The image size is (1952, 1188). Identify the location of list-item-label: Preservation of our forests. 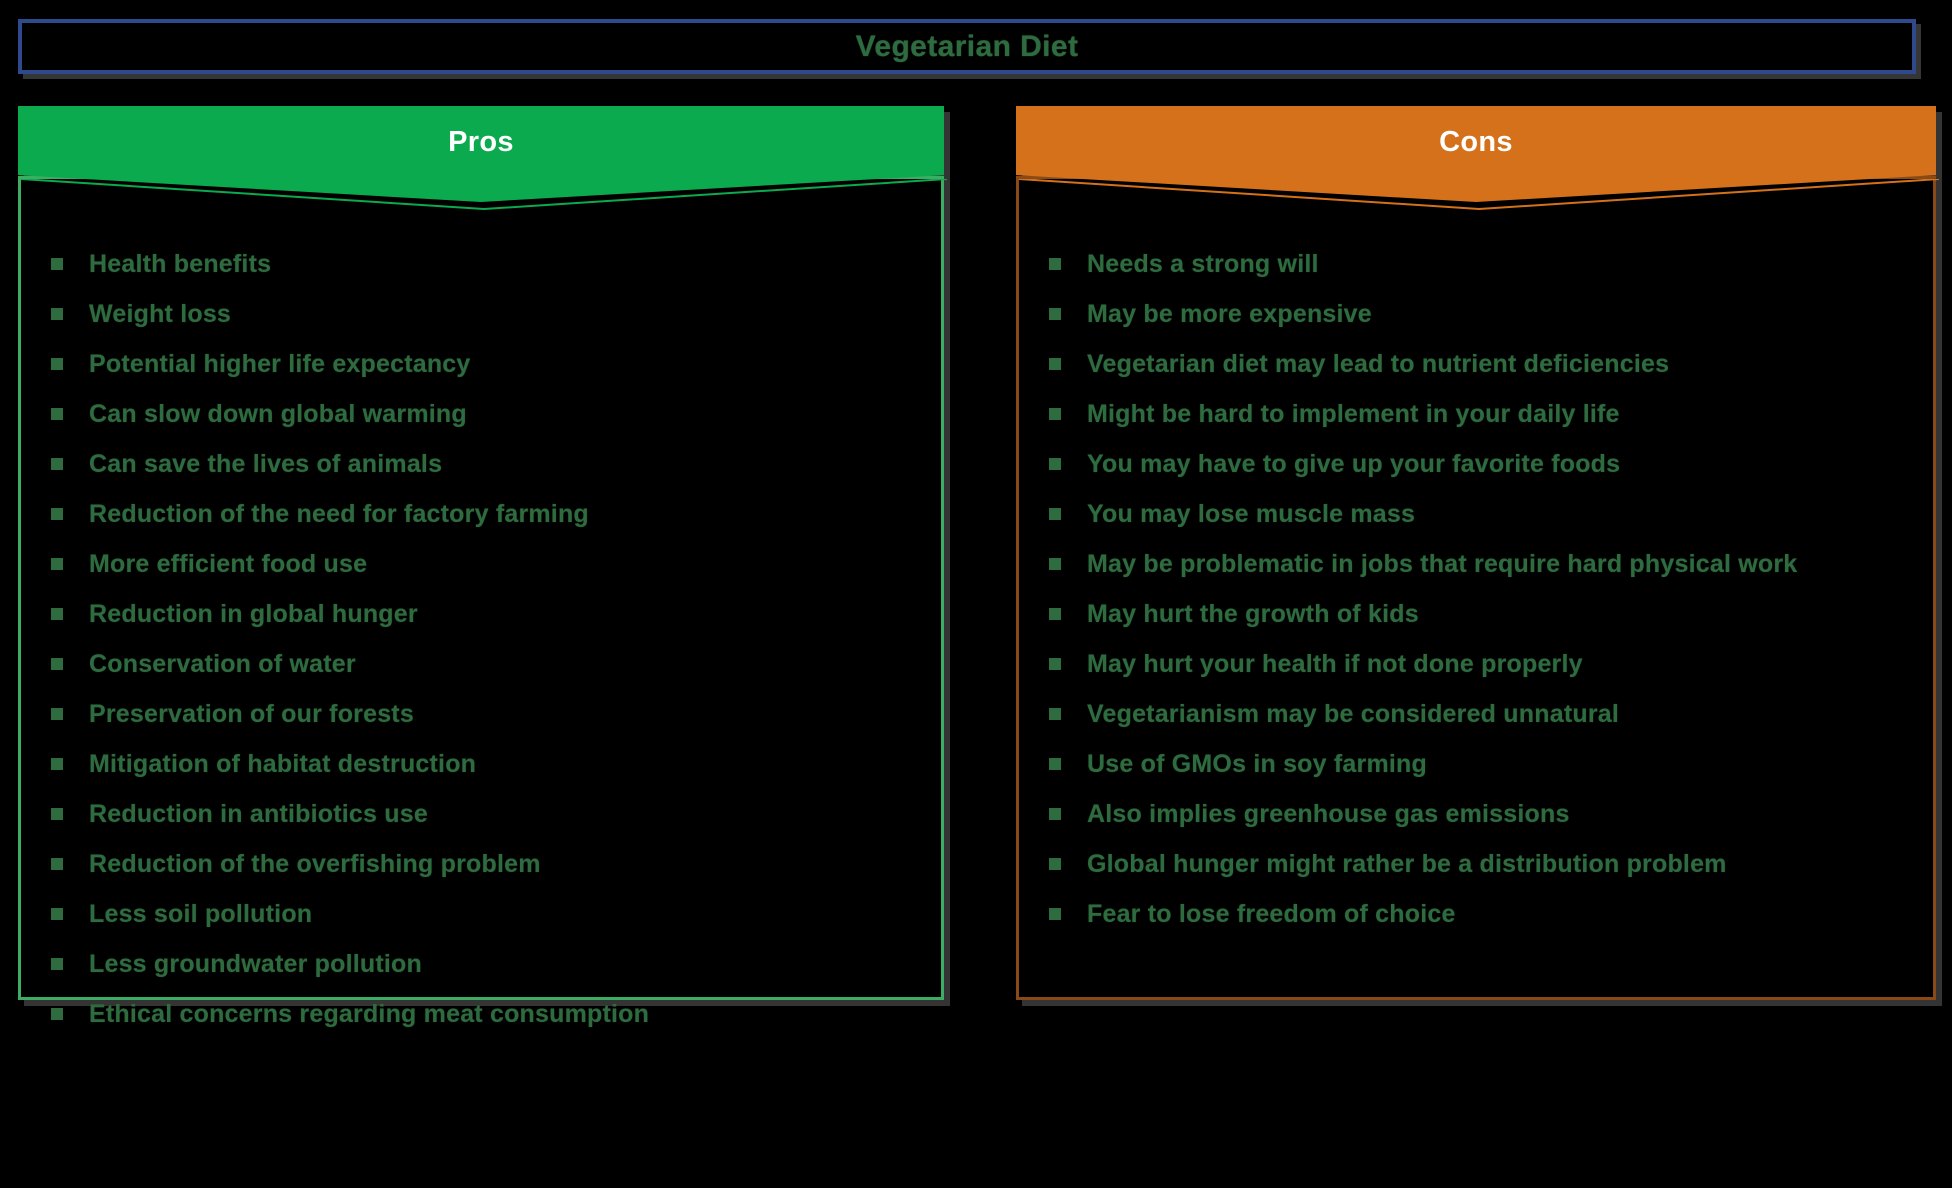
(251, 713).